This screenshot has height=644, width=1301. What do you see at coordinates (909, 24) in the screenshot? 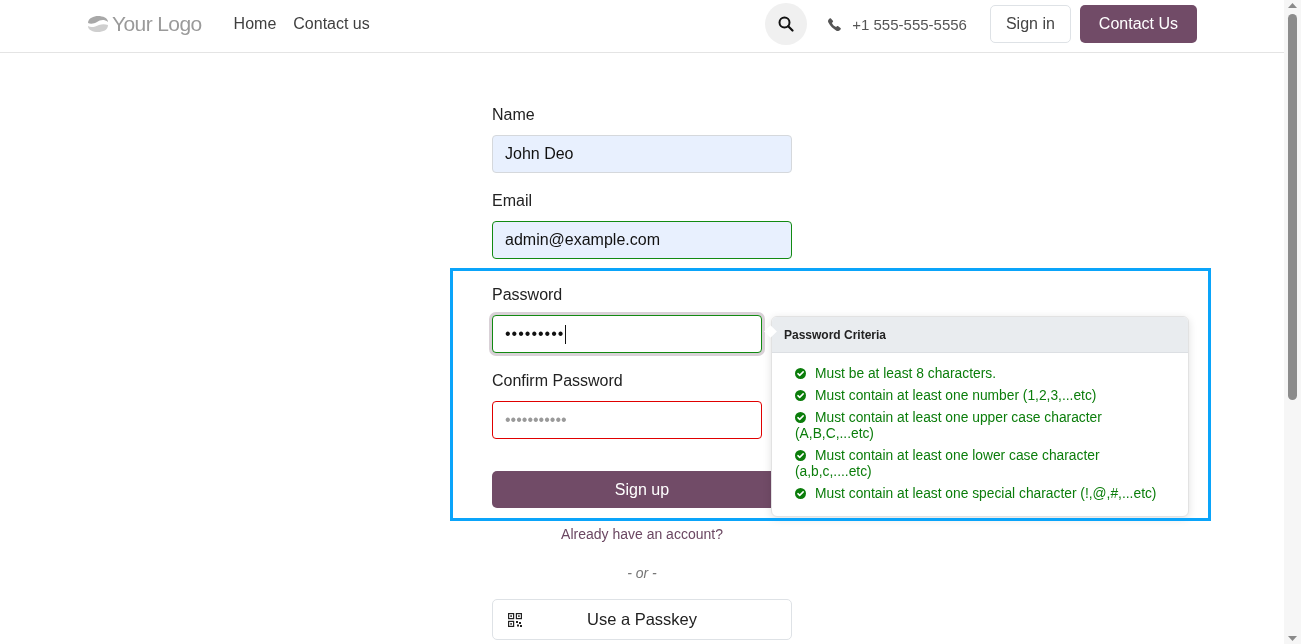
I see `phone-number: +1 555-555-5556` at bounding box center [909, 24].